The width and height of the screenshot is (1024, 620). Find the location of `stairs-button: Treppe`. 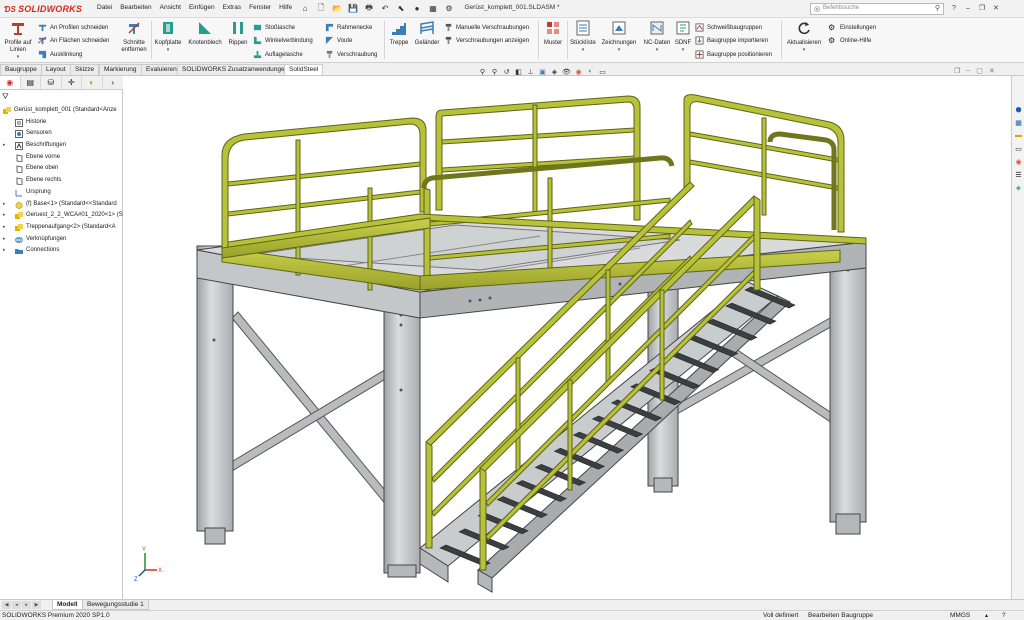

stairs-button: Treppe is located at coordinates (399, 33).